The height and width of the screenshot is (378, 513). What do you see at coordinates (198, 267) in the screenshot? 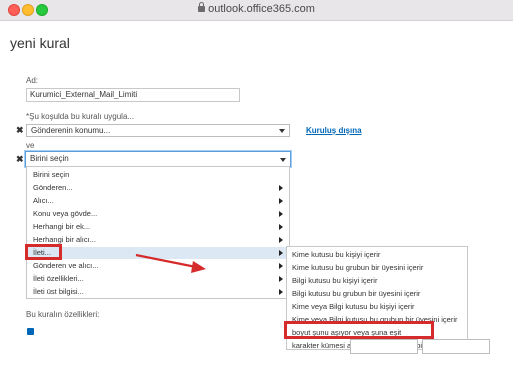
I see `arrow-head-icon` at bounding box center [198, 267].